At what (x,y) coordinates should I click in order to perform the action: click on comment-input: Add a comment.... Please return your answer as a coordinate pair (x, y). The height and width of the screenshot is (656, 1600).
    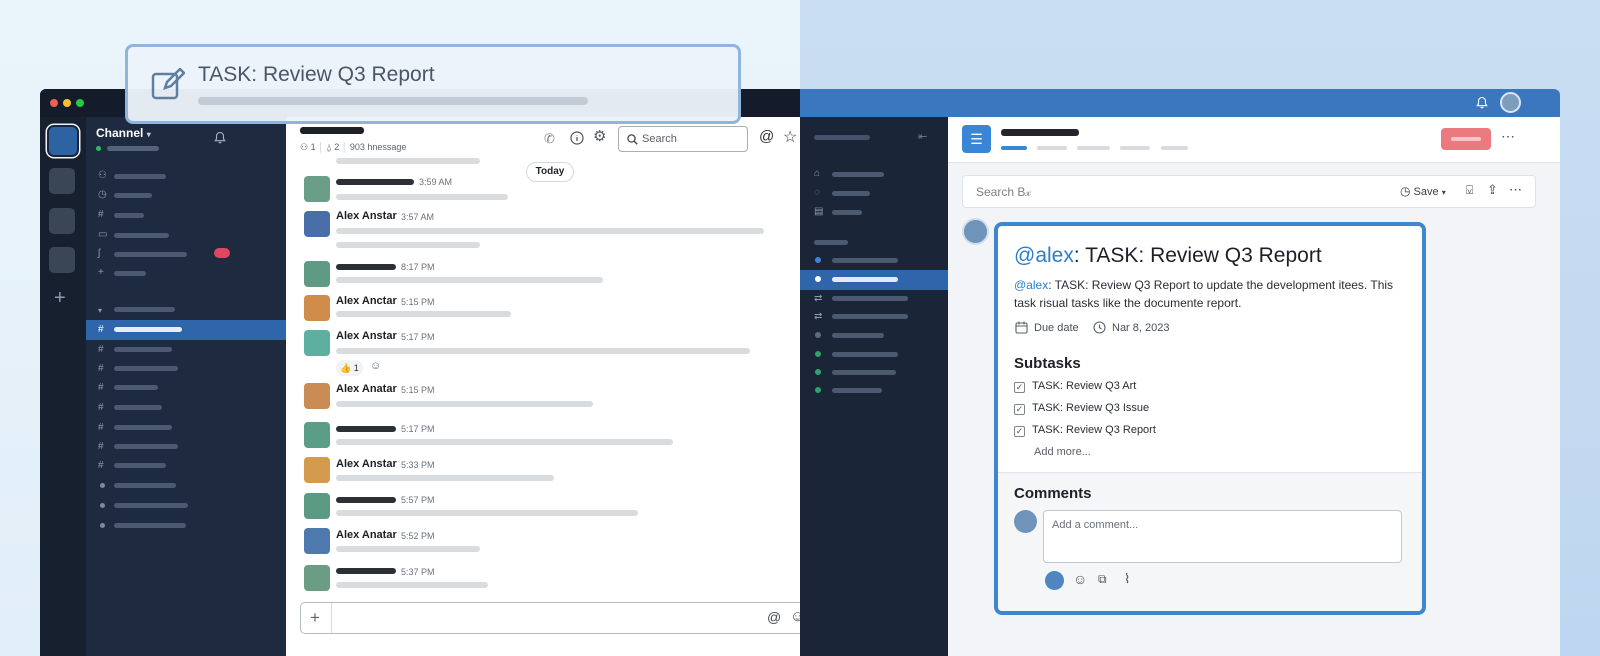
    Looking at the image, I should click on (1222, 536).